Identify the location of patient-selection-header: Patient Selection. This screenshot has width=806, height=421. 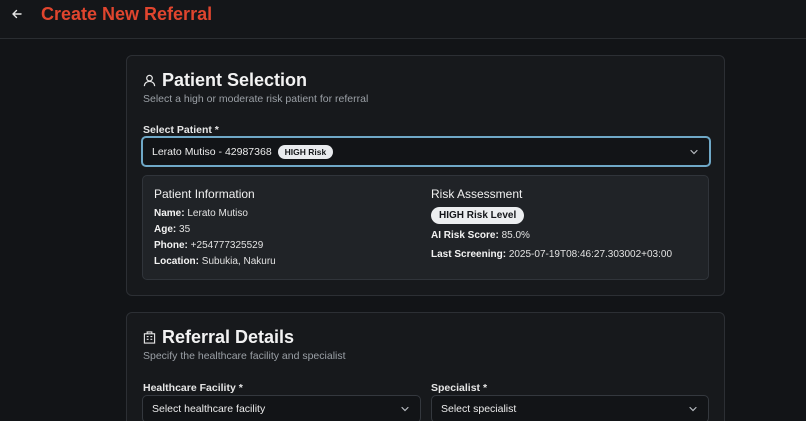
(225, 80).